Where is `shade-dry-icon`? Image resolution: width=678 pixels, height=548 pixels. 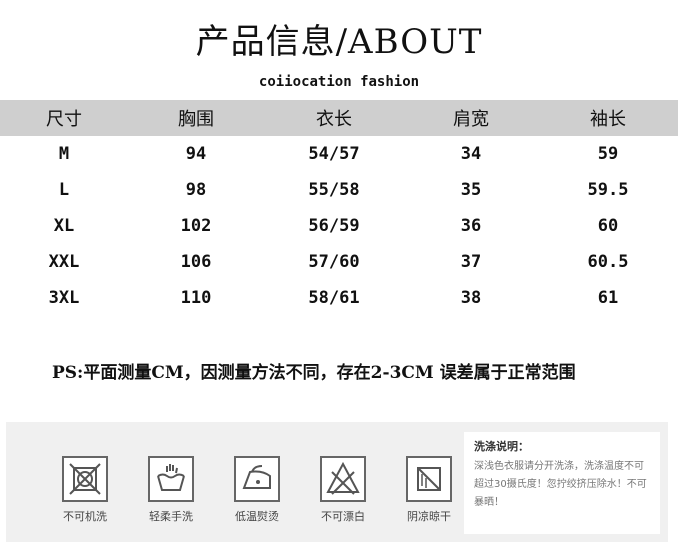
shade-dry-icon is located at coordinates (429, 479).